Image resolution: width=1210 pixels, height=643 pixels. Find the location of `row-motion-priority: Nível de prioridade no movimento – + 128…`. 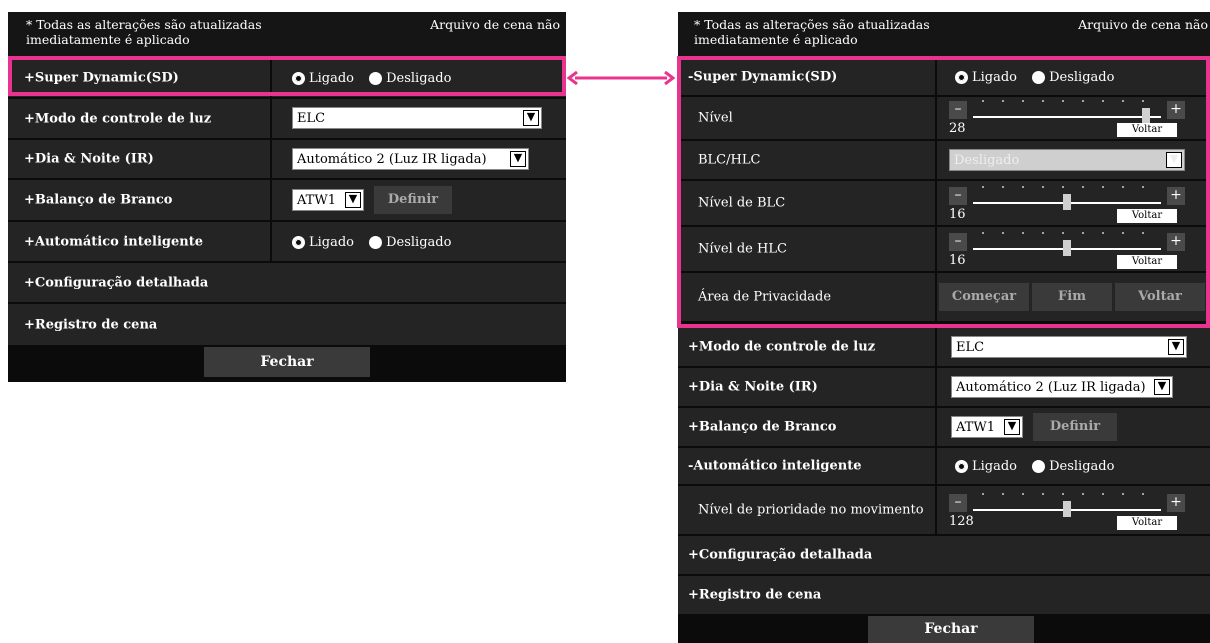

row-motion-priority: Nível de prioridade no movimento – + 128… is located at coordinates (944, 510).